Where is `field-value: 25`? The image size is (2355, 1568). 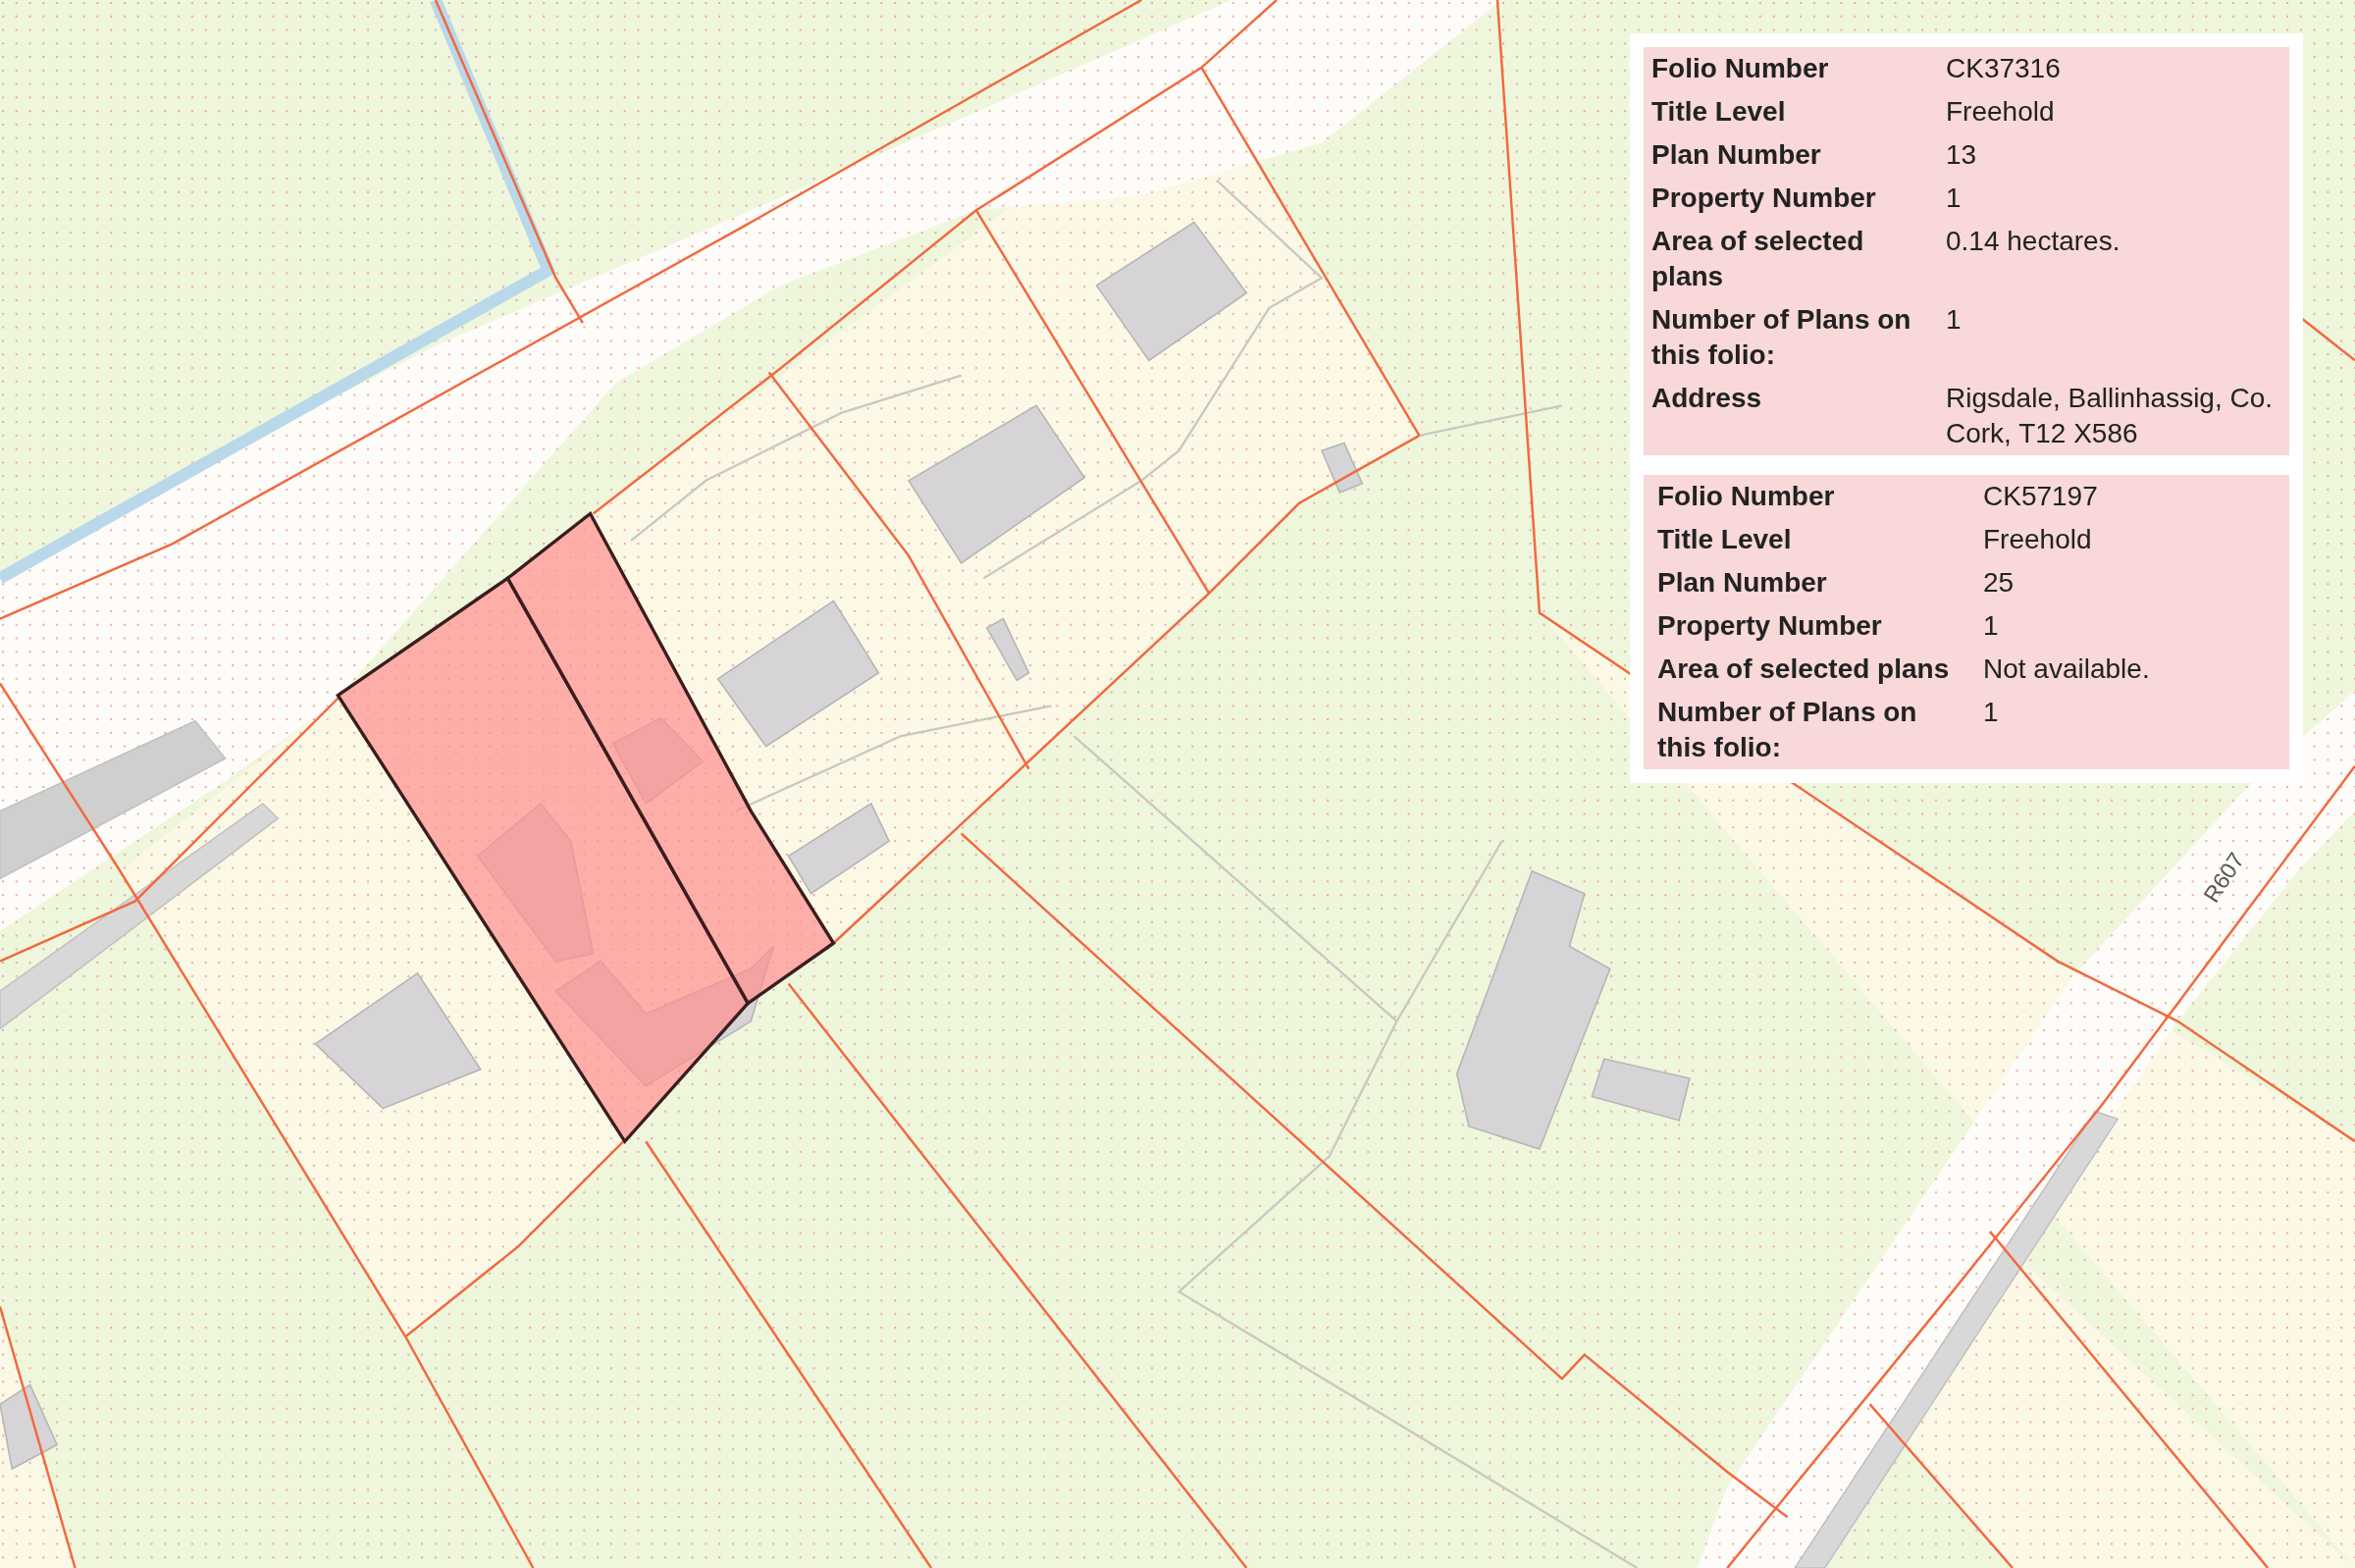 field-value: 25 is located at coordinates (1999, 583).